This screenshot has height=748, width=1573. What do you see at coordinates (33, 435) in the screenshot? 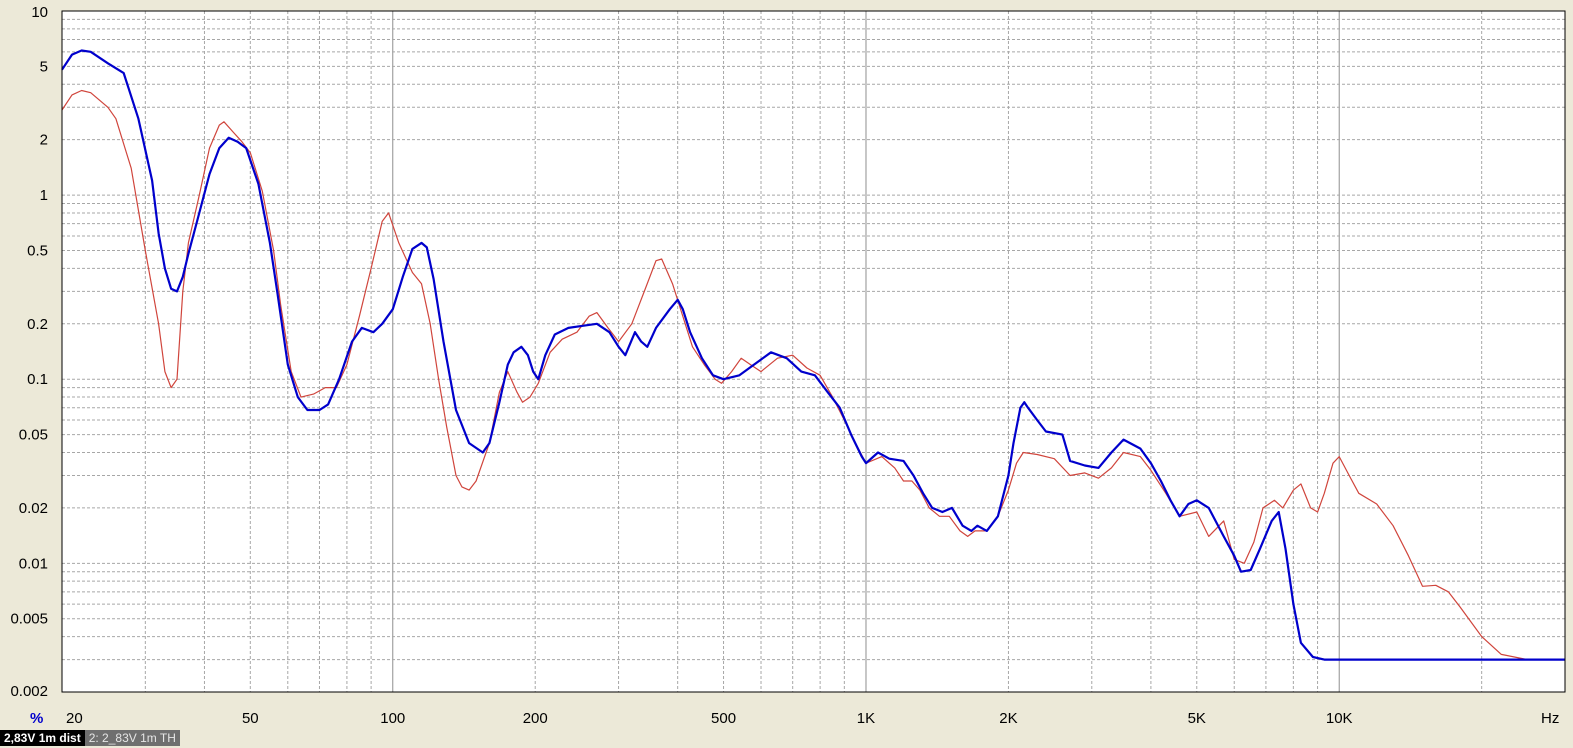
I see `y-tick-label: 0.05` at bounding box center [33, 435].